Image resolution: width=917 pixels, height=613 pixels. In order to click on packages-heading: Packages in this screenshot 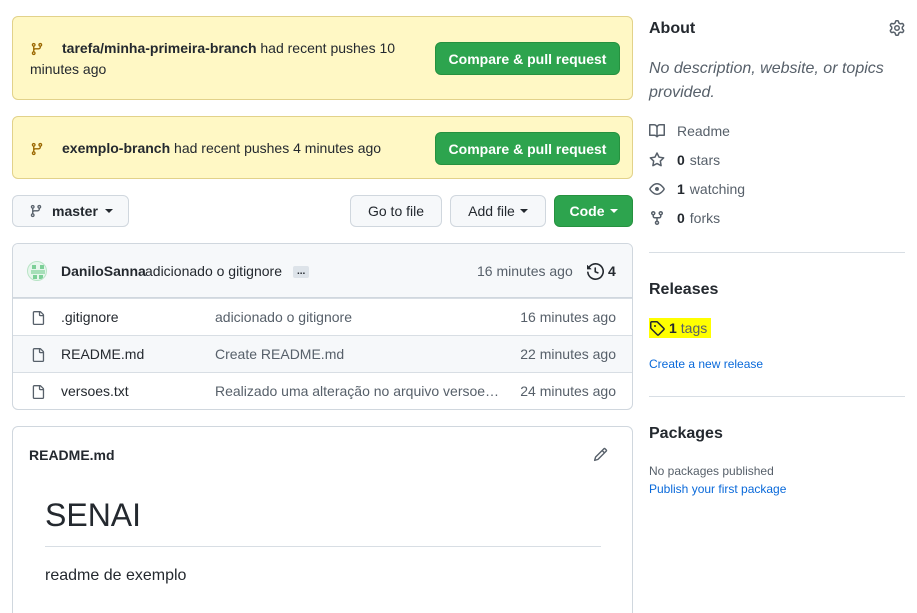, I will do `click(686, 434)`.